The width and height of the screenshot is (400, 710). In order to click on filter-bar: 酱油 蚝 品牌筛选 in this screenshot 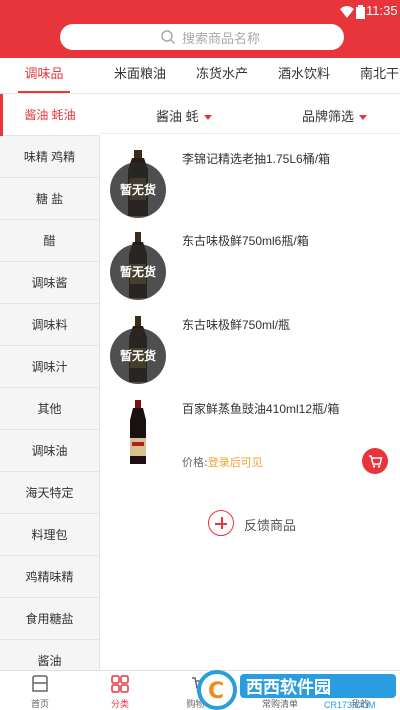, I will do `click(250, 114)`.